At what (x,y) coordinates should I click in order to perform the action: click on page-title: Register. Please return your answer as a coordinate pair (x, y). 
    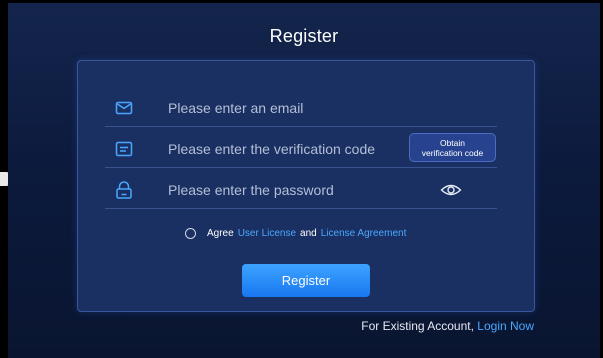
    Looking at the image, I should click on (304, 36).